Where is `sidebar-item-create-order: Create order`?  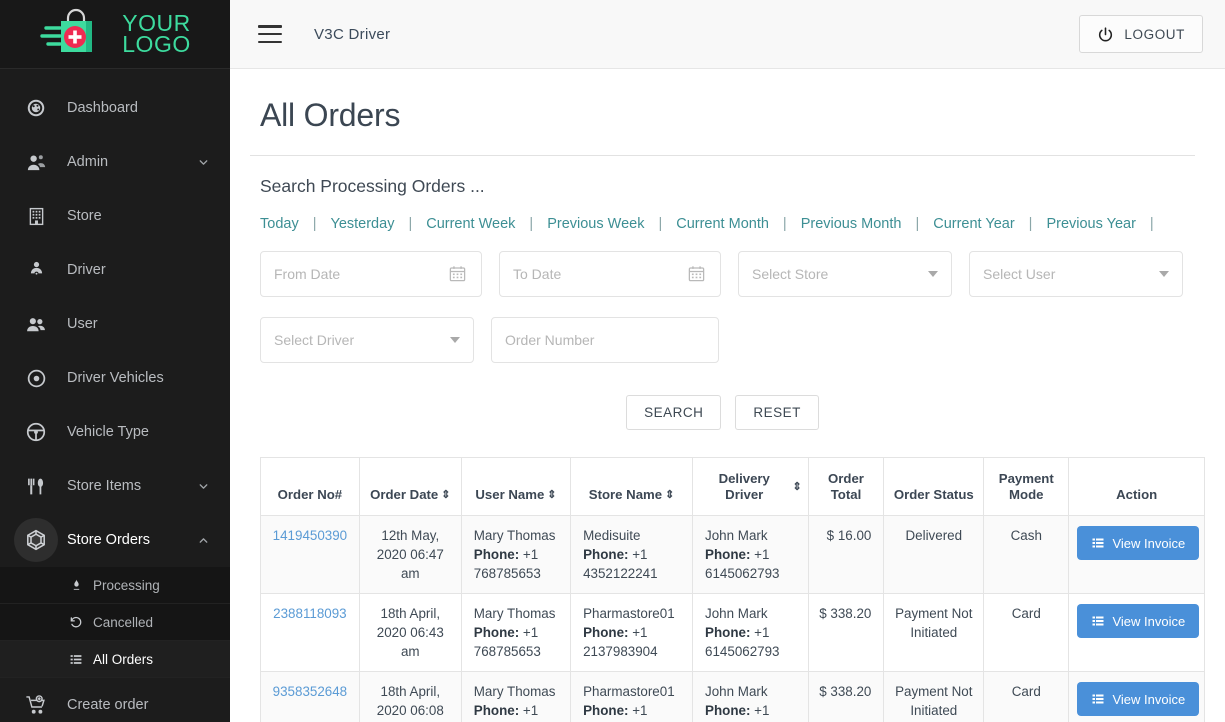
sidebar-item-create-order: Create order is located at coordinates (115, 700).